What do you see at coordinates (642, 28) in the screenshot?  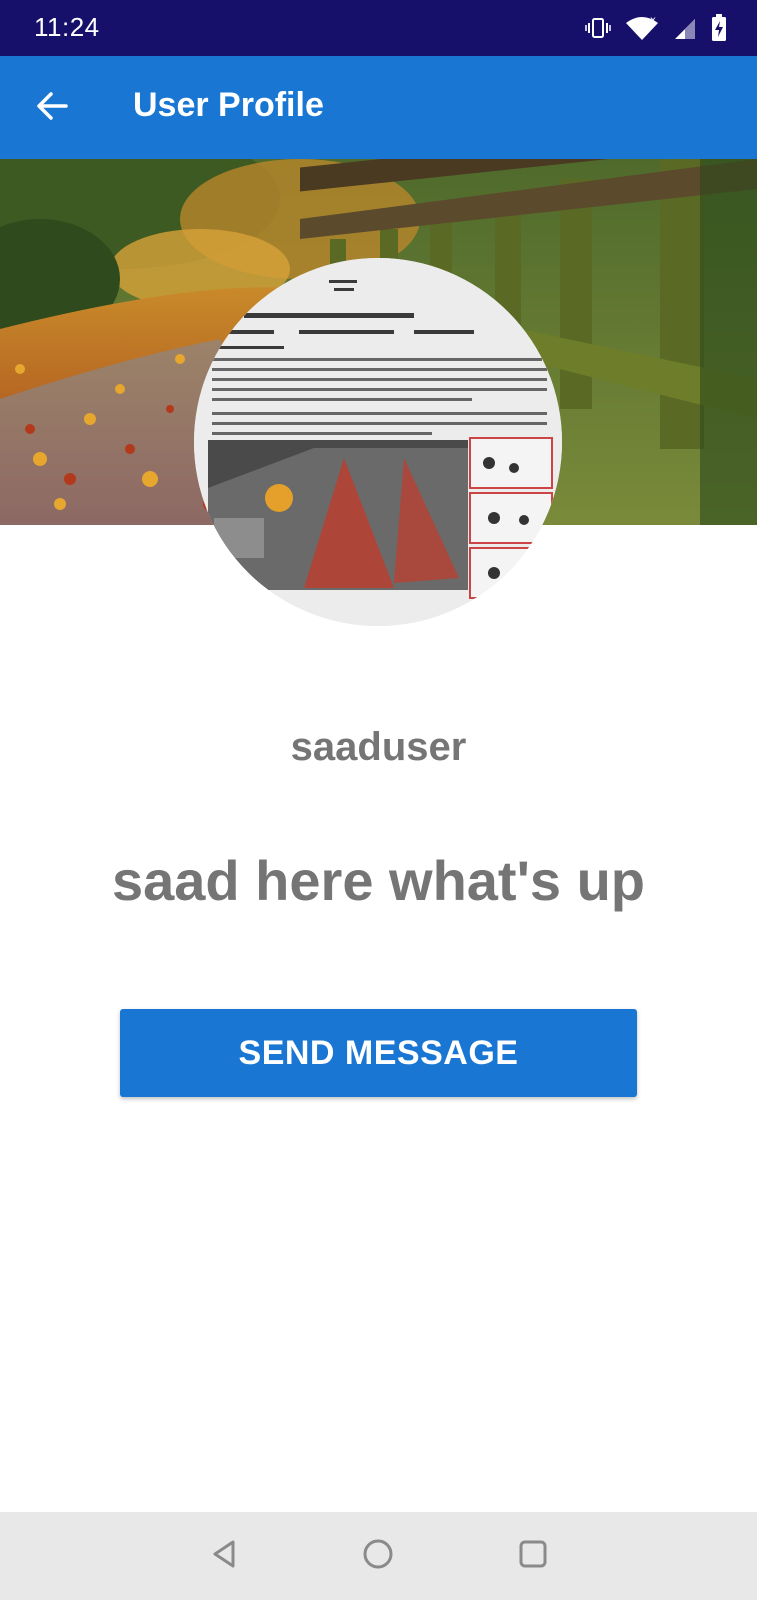 I see `wifi-icon: x` at bounding box center [642, 28].